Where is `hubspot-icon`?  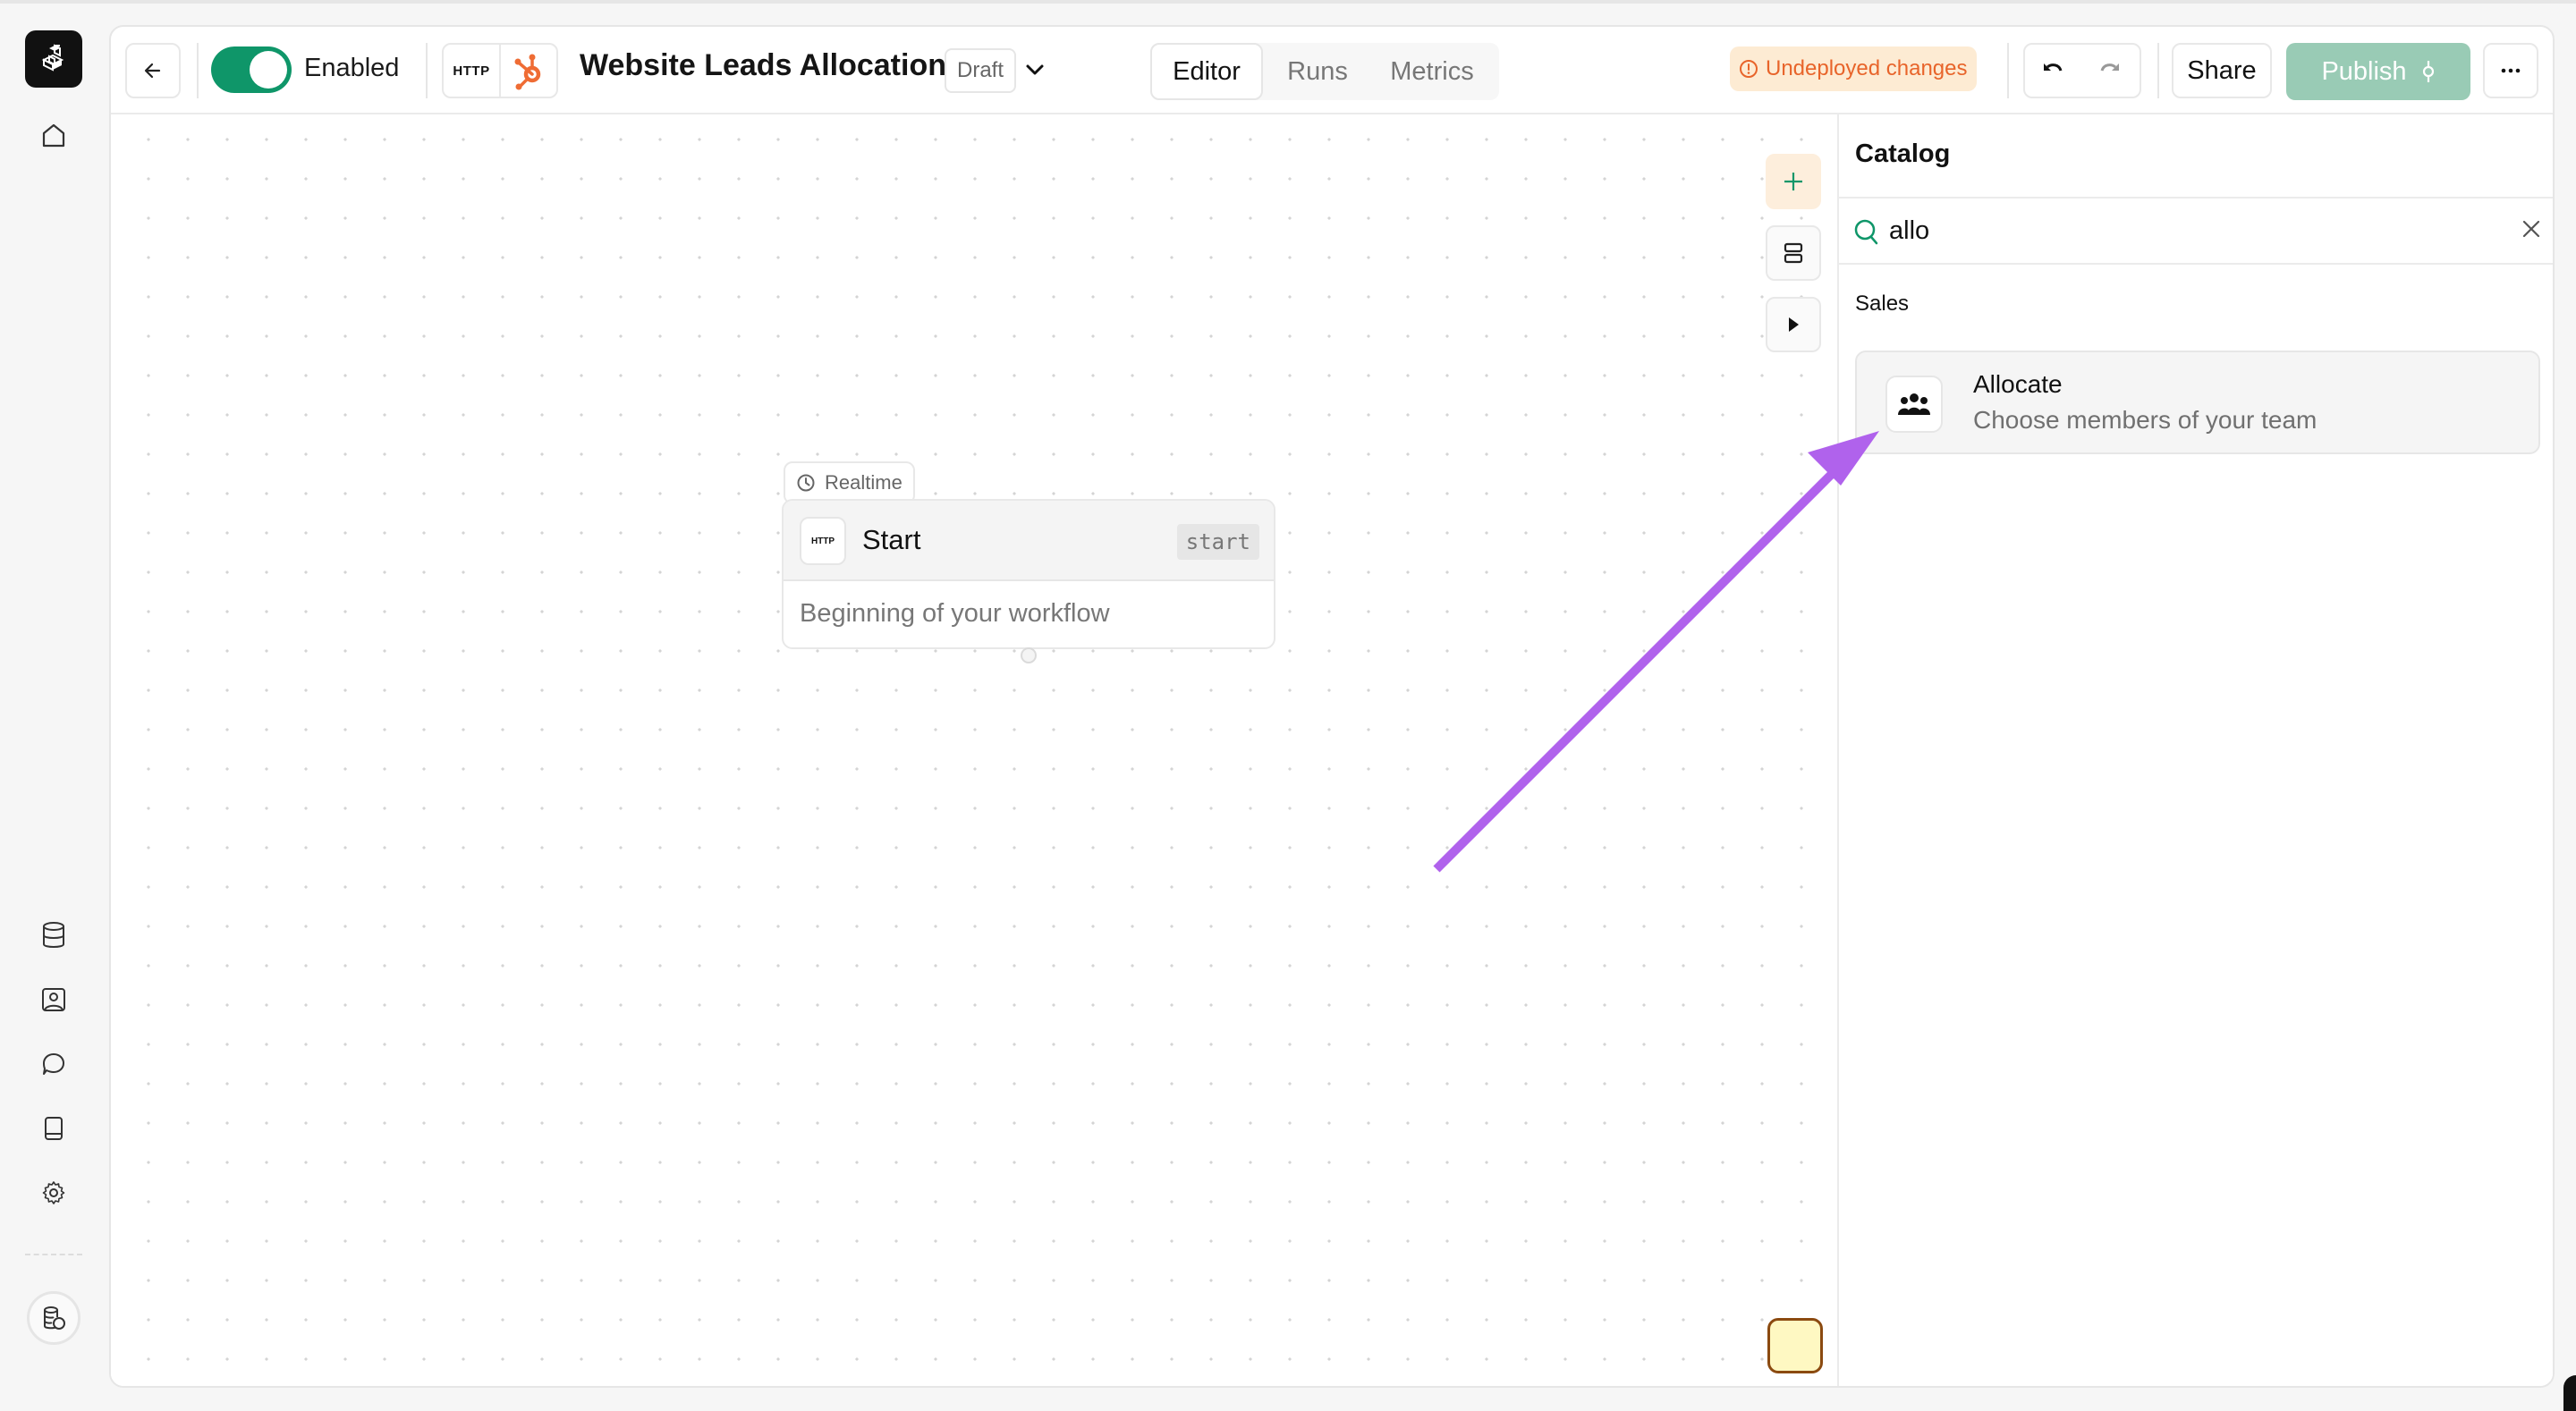
hubspot-icon is located at coordinates (527, 72).